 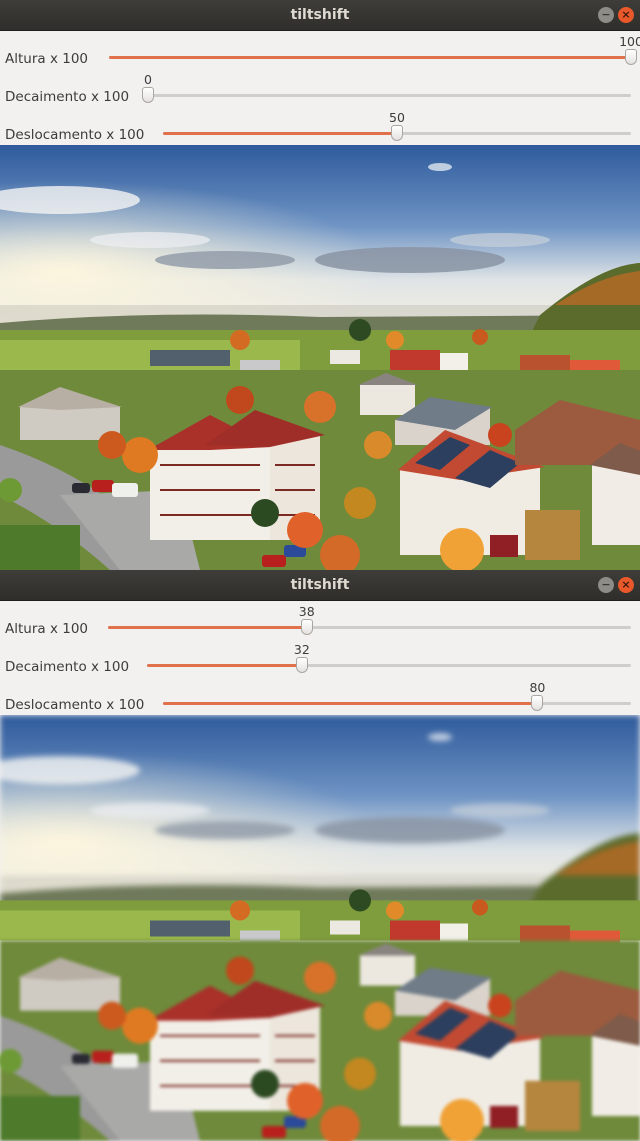 What do you see at coordinates (306, 611) in the screenshot?
I see `slider-value: 38` at bounding box center [306, 611].